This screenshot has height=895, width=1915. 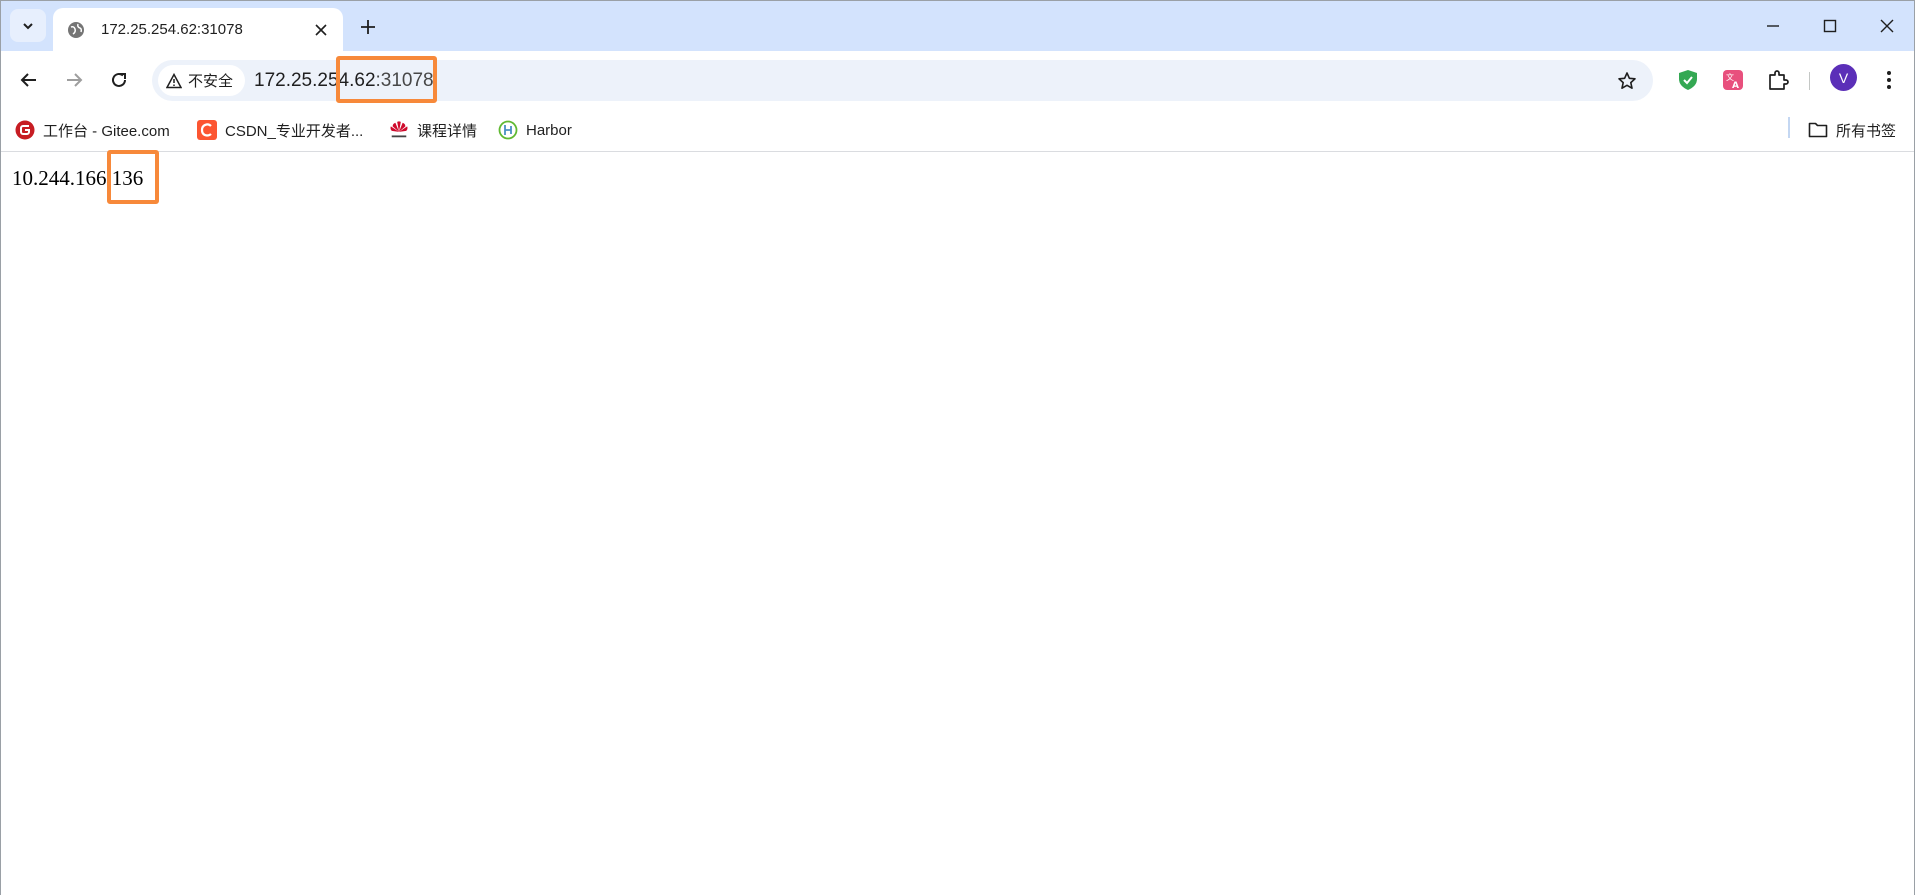 I want to click on bookmarks-divider, so click(x=1789, y=127).